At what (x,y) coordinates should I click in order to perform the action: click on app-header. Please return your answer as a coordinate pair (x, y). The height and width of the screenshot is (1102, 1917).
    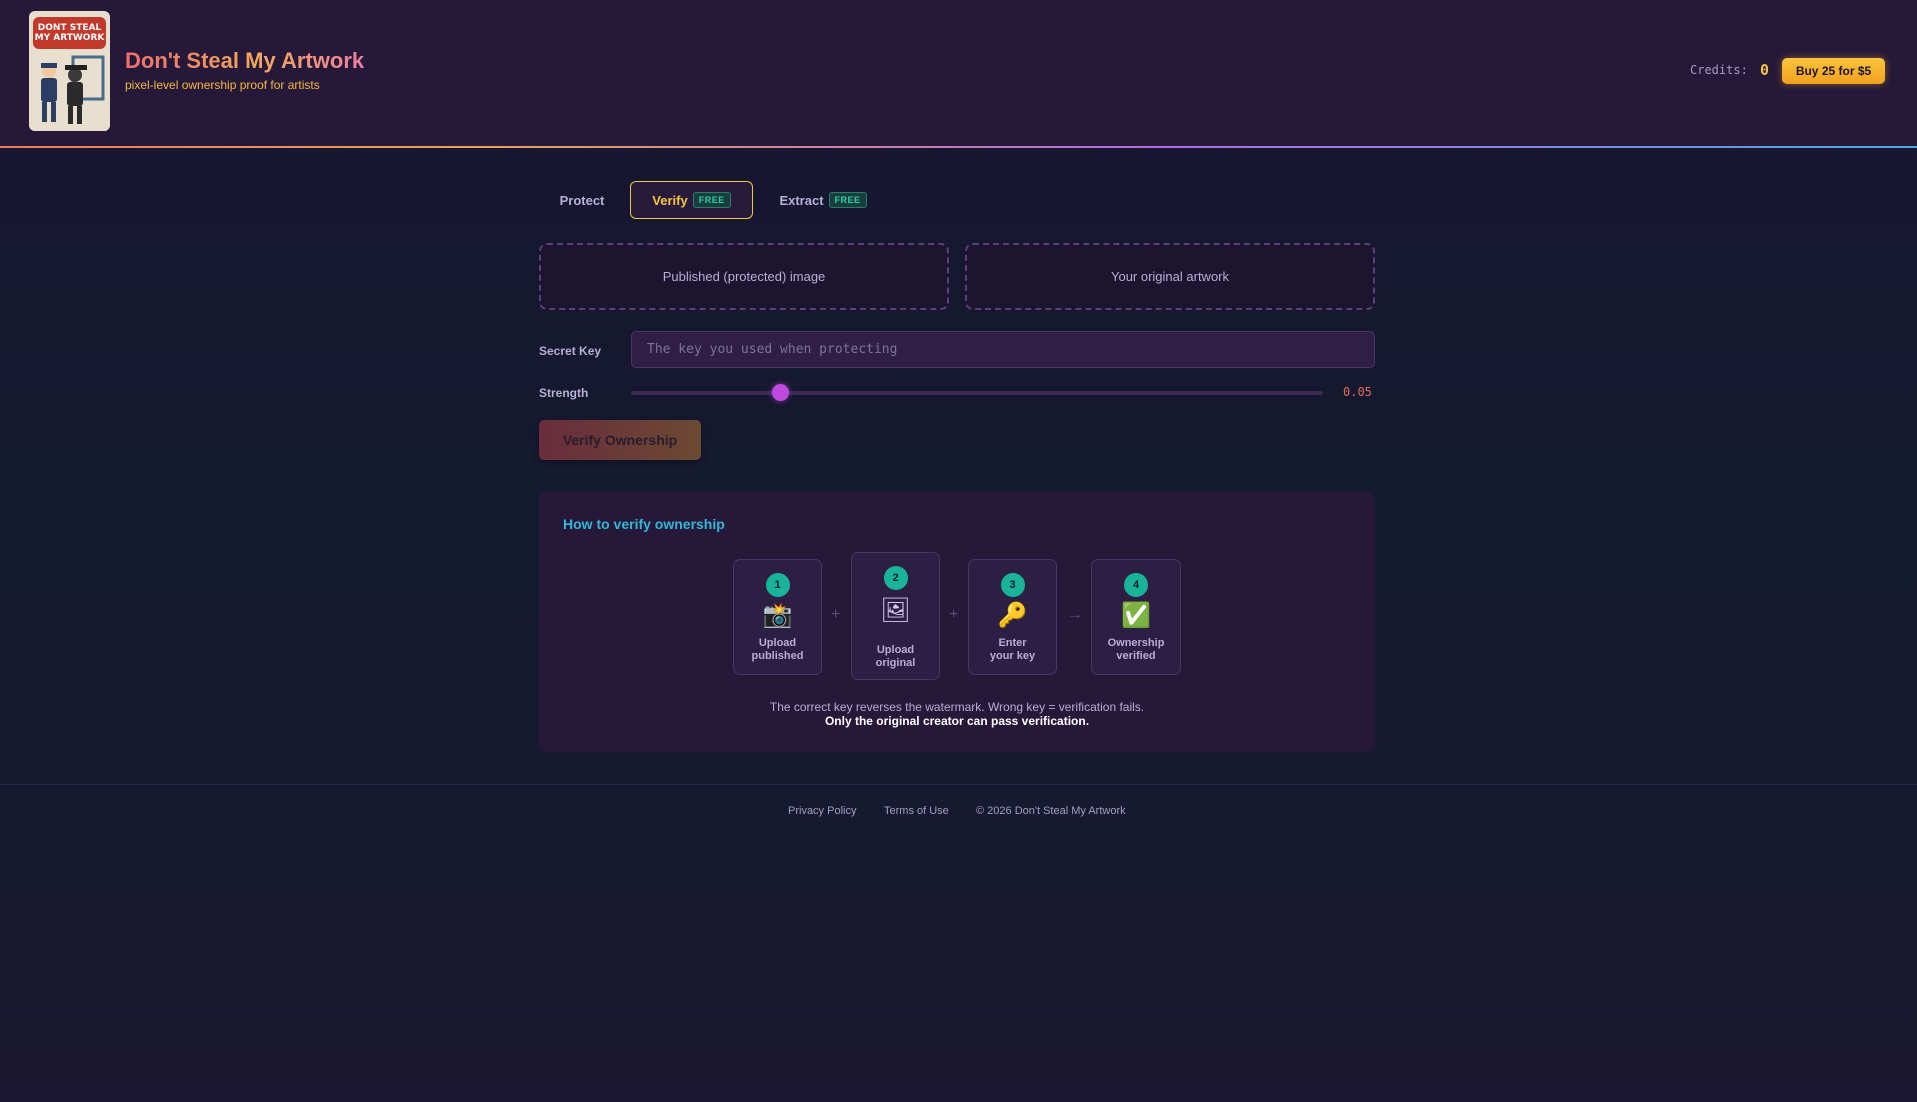
    Looking at the image, I should click on (958, 74).